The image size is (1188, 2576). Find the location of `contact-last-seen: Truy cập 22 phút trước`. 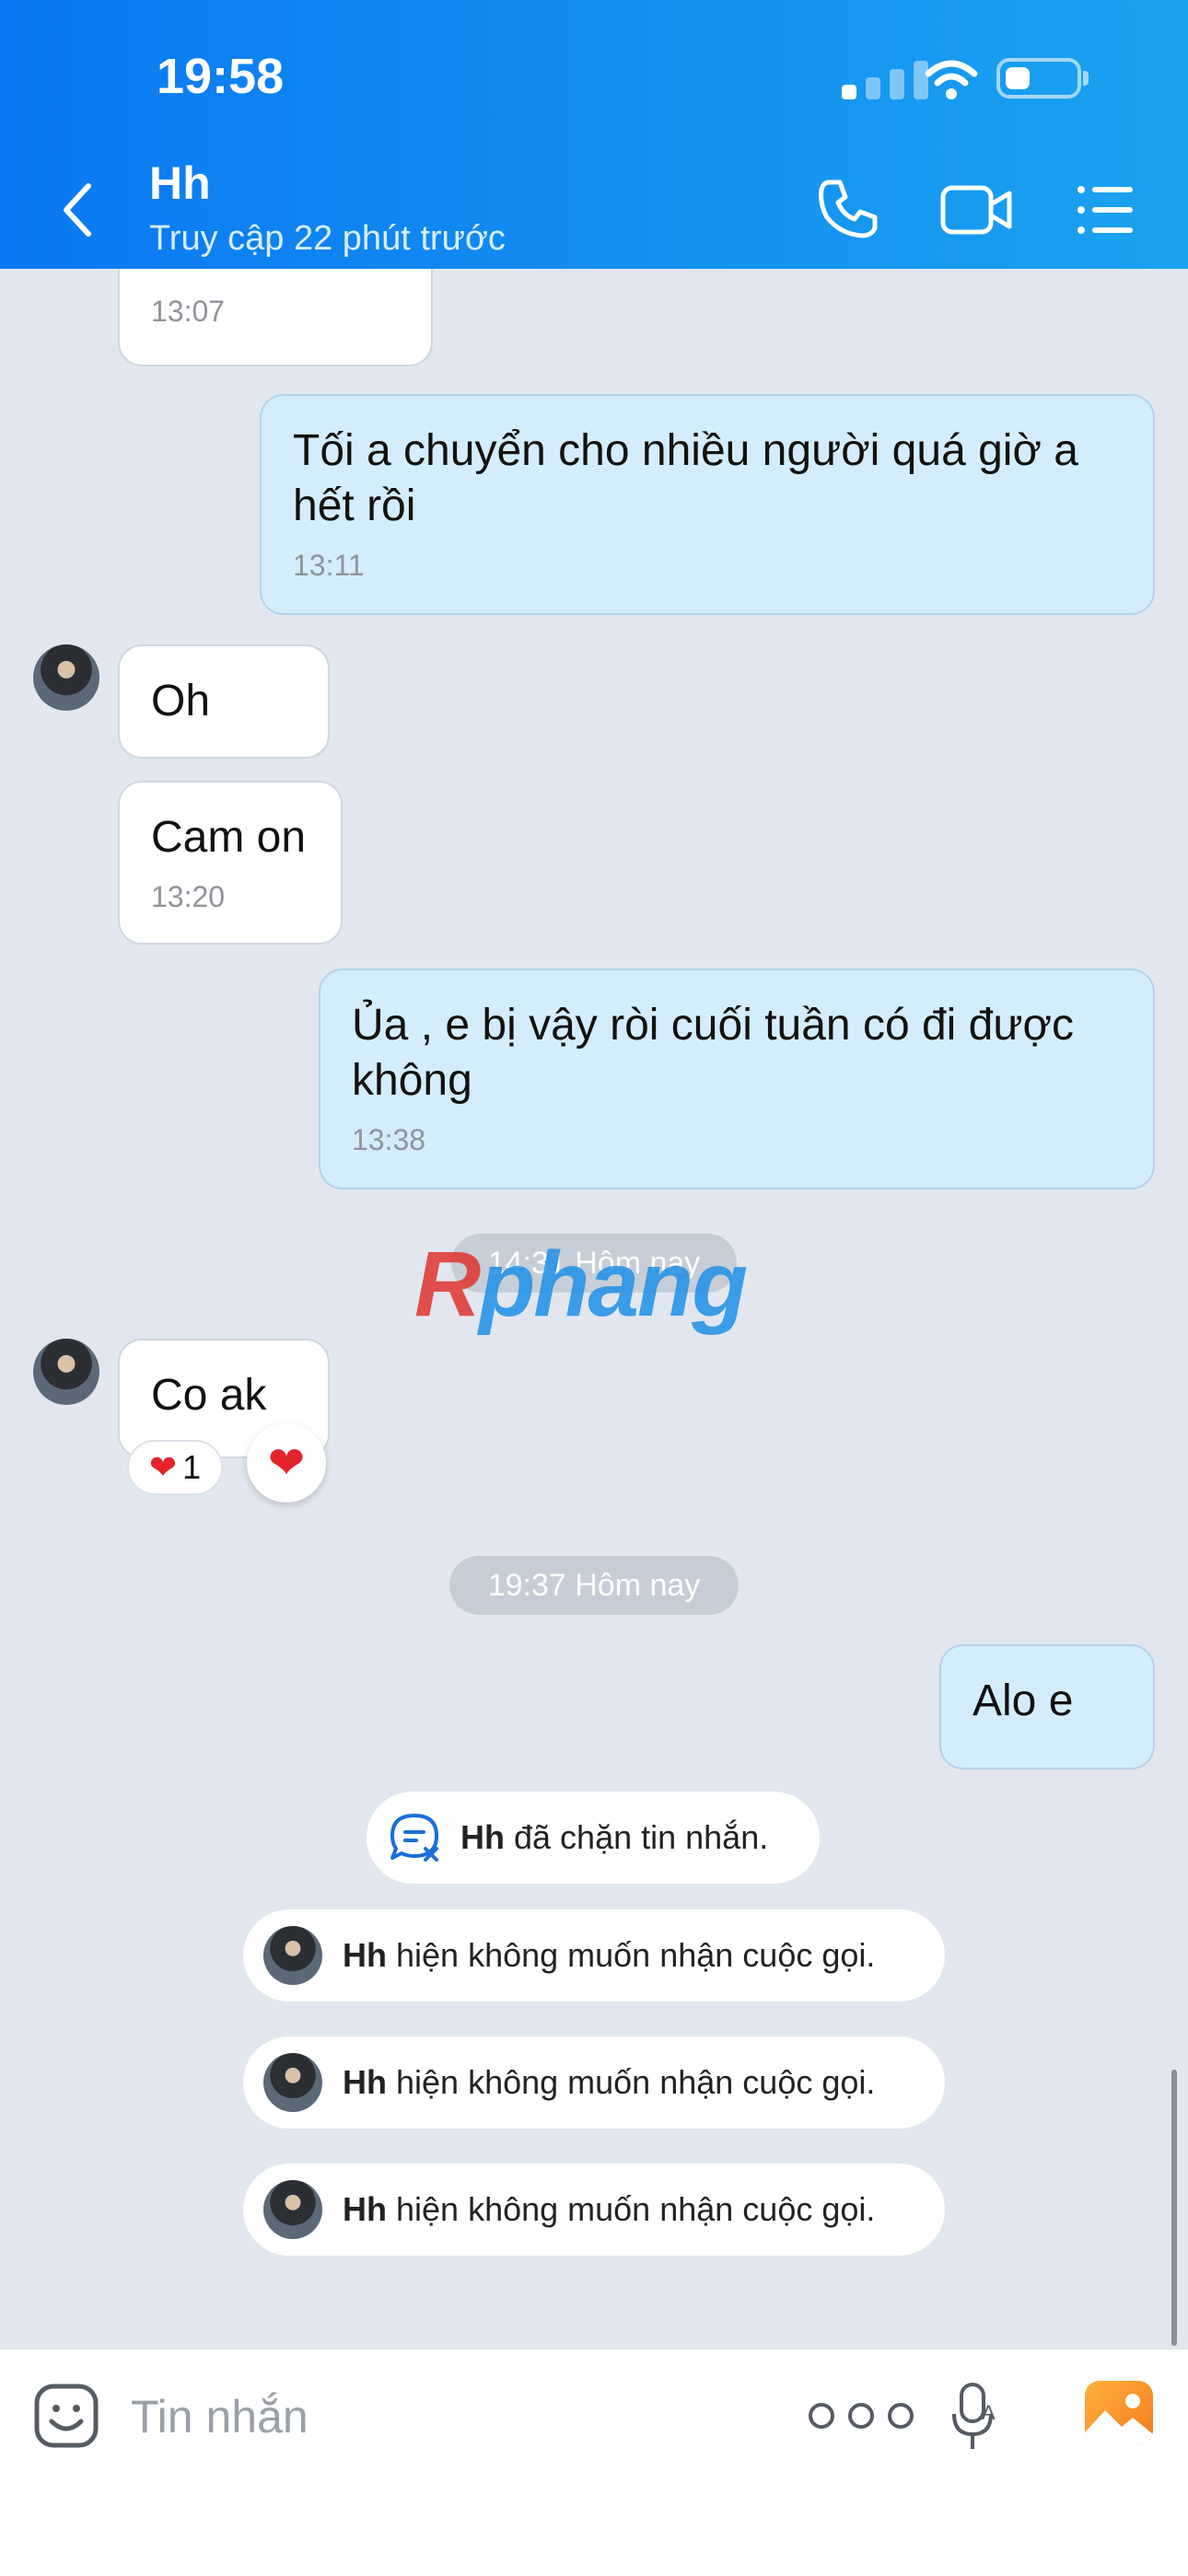

contact-last-seen: Truy cập 22 phút trước is located at coordinates (327, 238).